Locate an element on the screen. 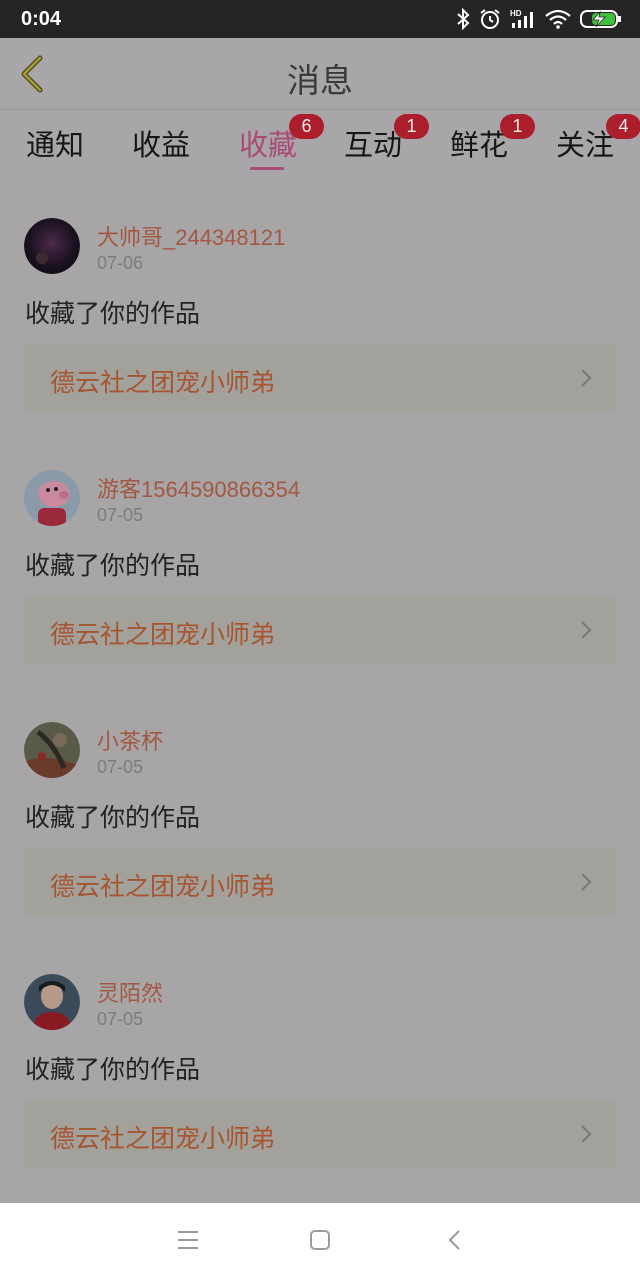  tab-notifications: 通知 is located at coordinates (55, 143).